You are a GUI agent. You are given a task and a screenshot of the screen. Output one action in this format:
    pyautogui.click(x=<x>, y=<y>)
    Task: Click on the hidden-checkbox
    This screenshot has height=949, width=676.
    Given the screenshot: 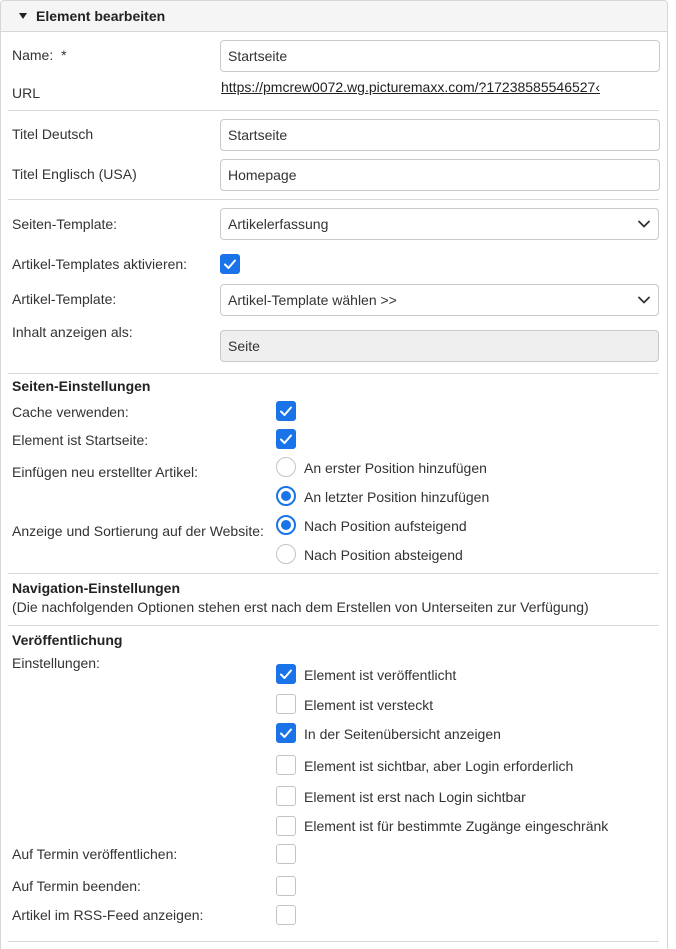 What is the action you would take?
    pyautogui.click(x=286, y=704)
    